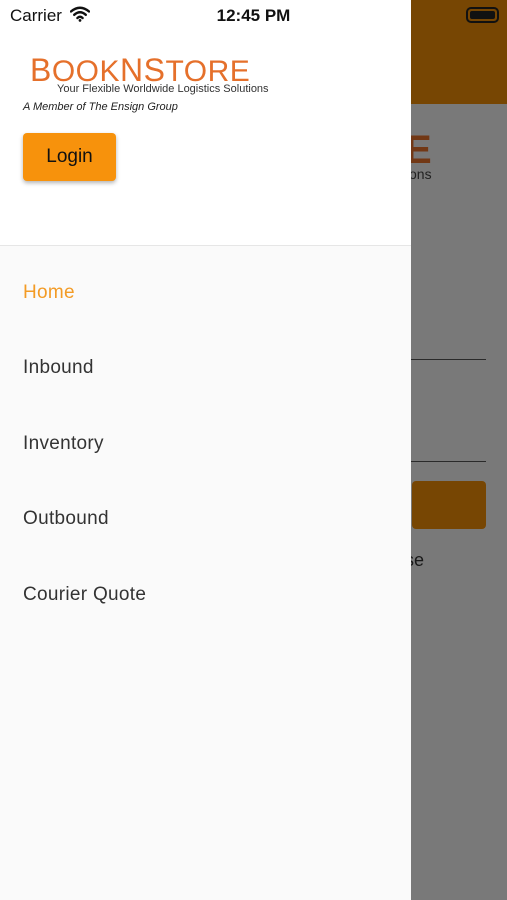 This screenshot has width=507, height=900. I want to click on menu-item-home: Home, so click(205, 292).